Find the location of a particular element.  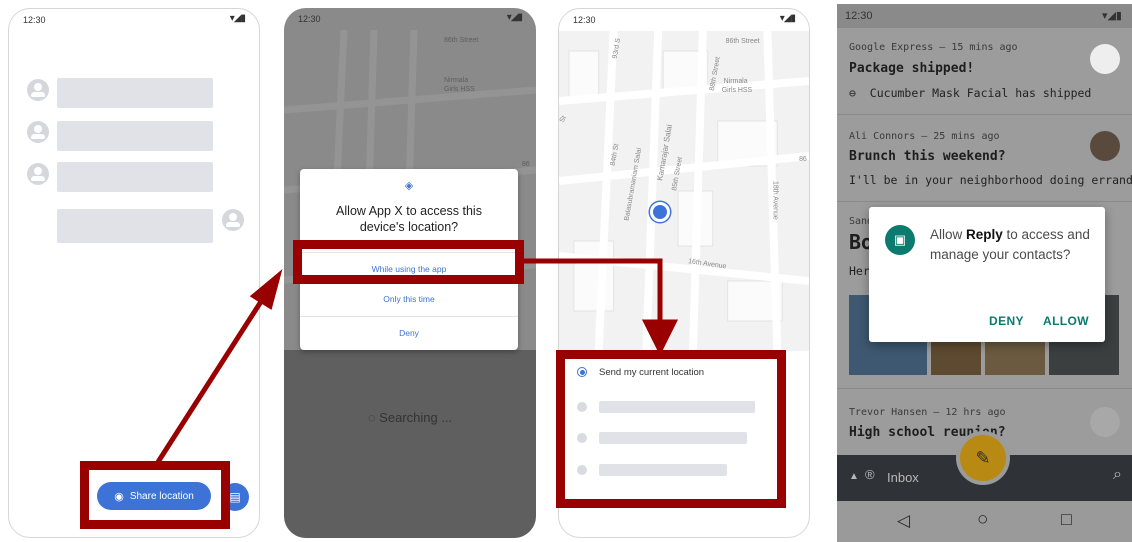

permission-app-name: Reply is located at coordinates (984, 234).